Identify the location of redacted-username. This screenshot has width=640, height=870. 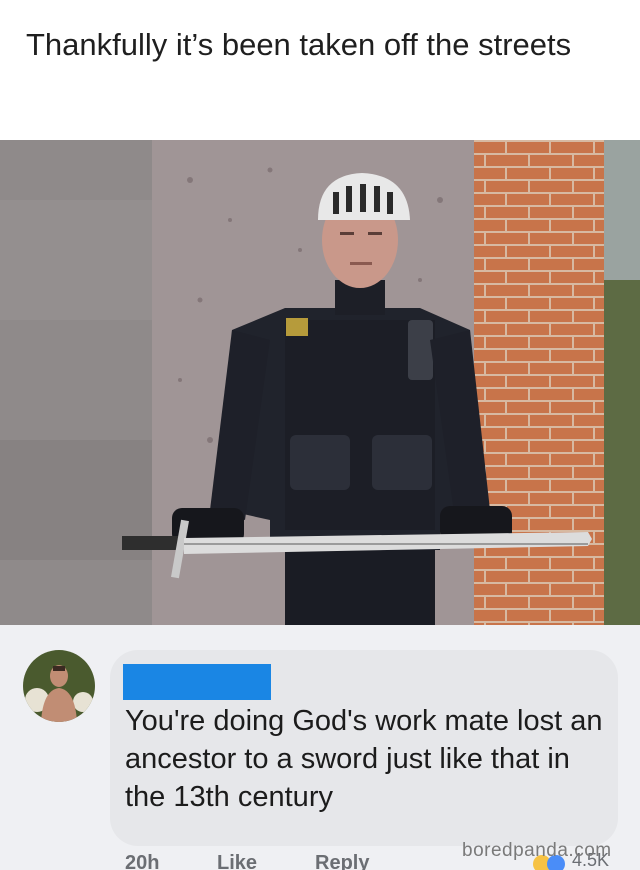
(197, 682).